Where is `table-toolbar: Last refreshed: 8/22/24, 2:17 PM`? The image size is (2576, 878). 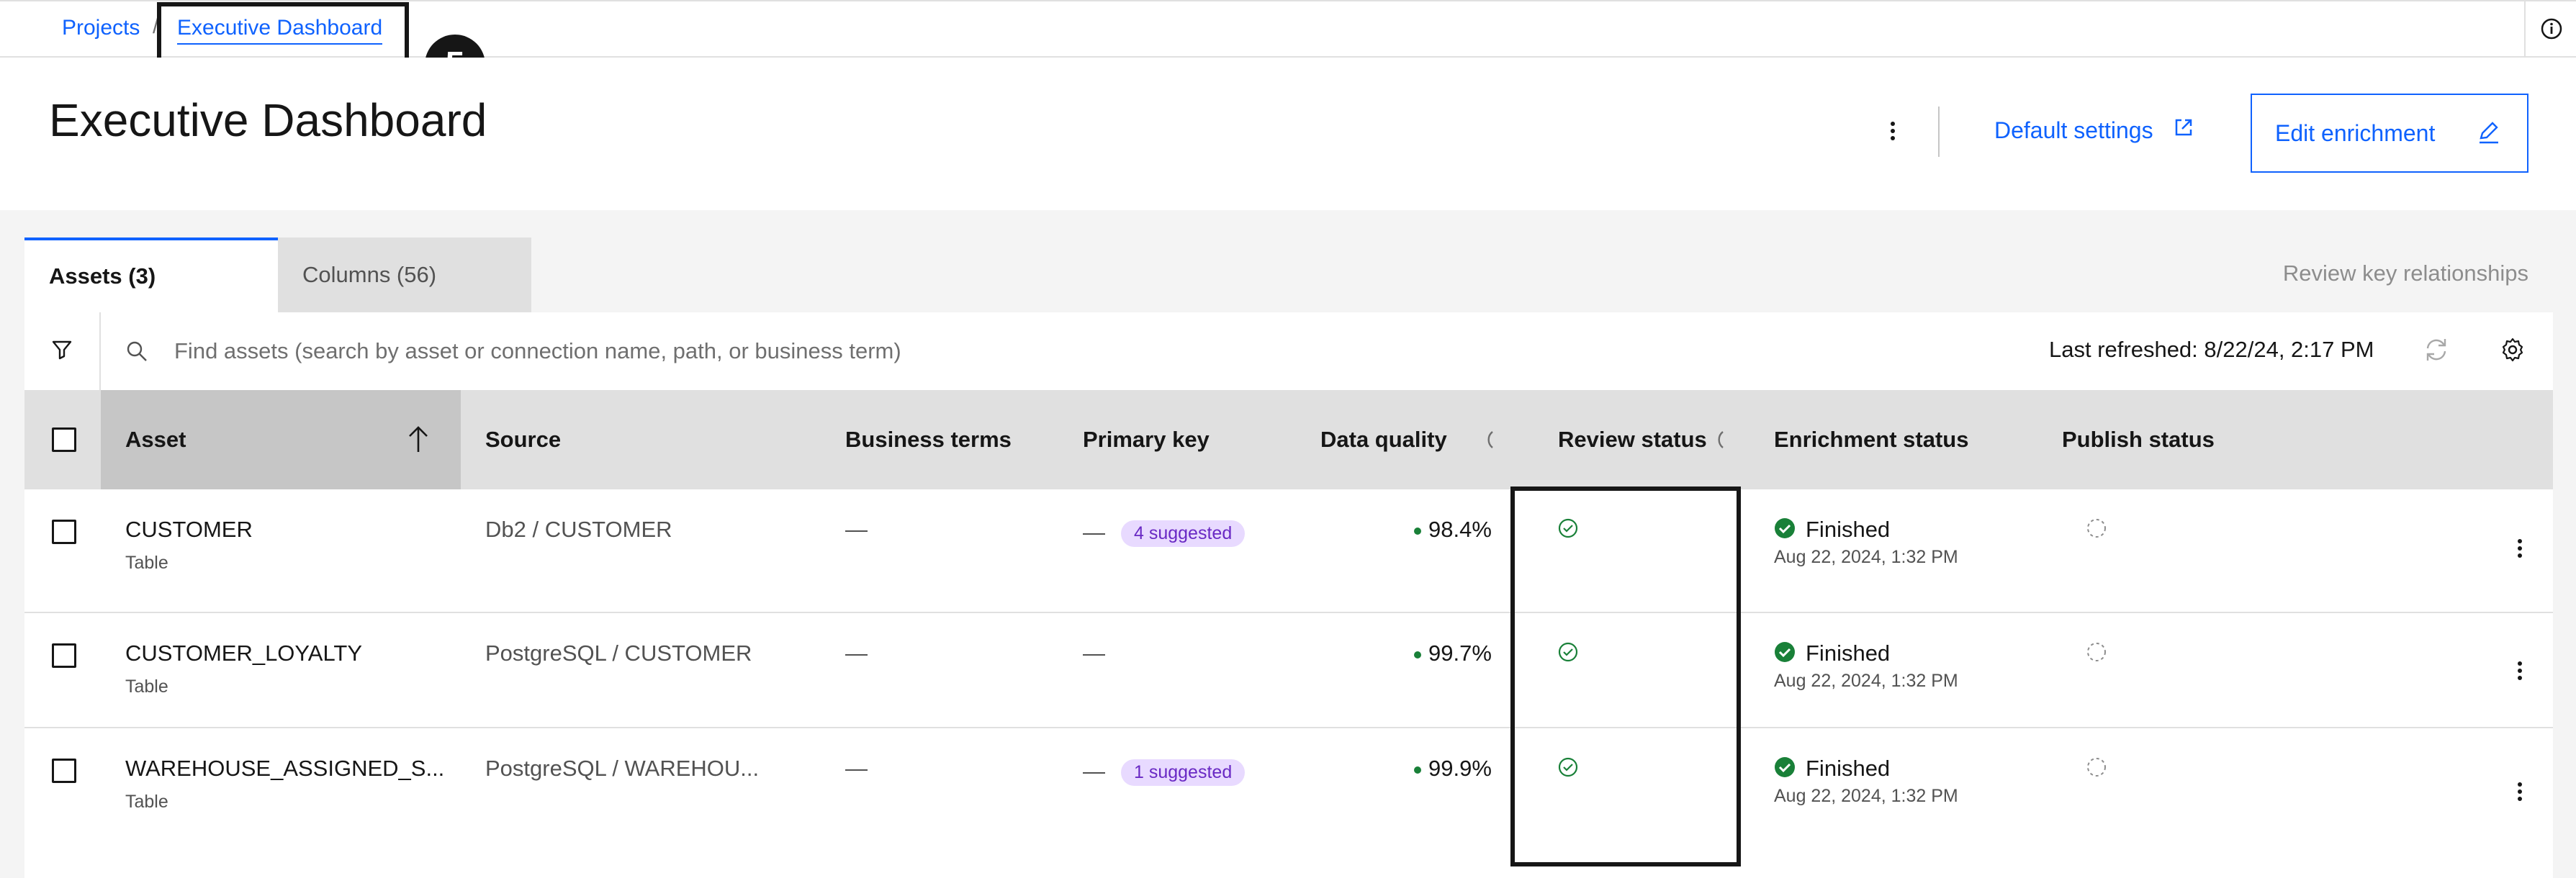
table-toolbar: Last refreshed: 8/22/24, 2:17 PM is located at coordinates (1288, 351).